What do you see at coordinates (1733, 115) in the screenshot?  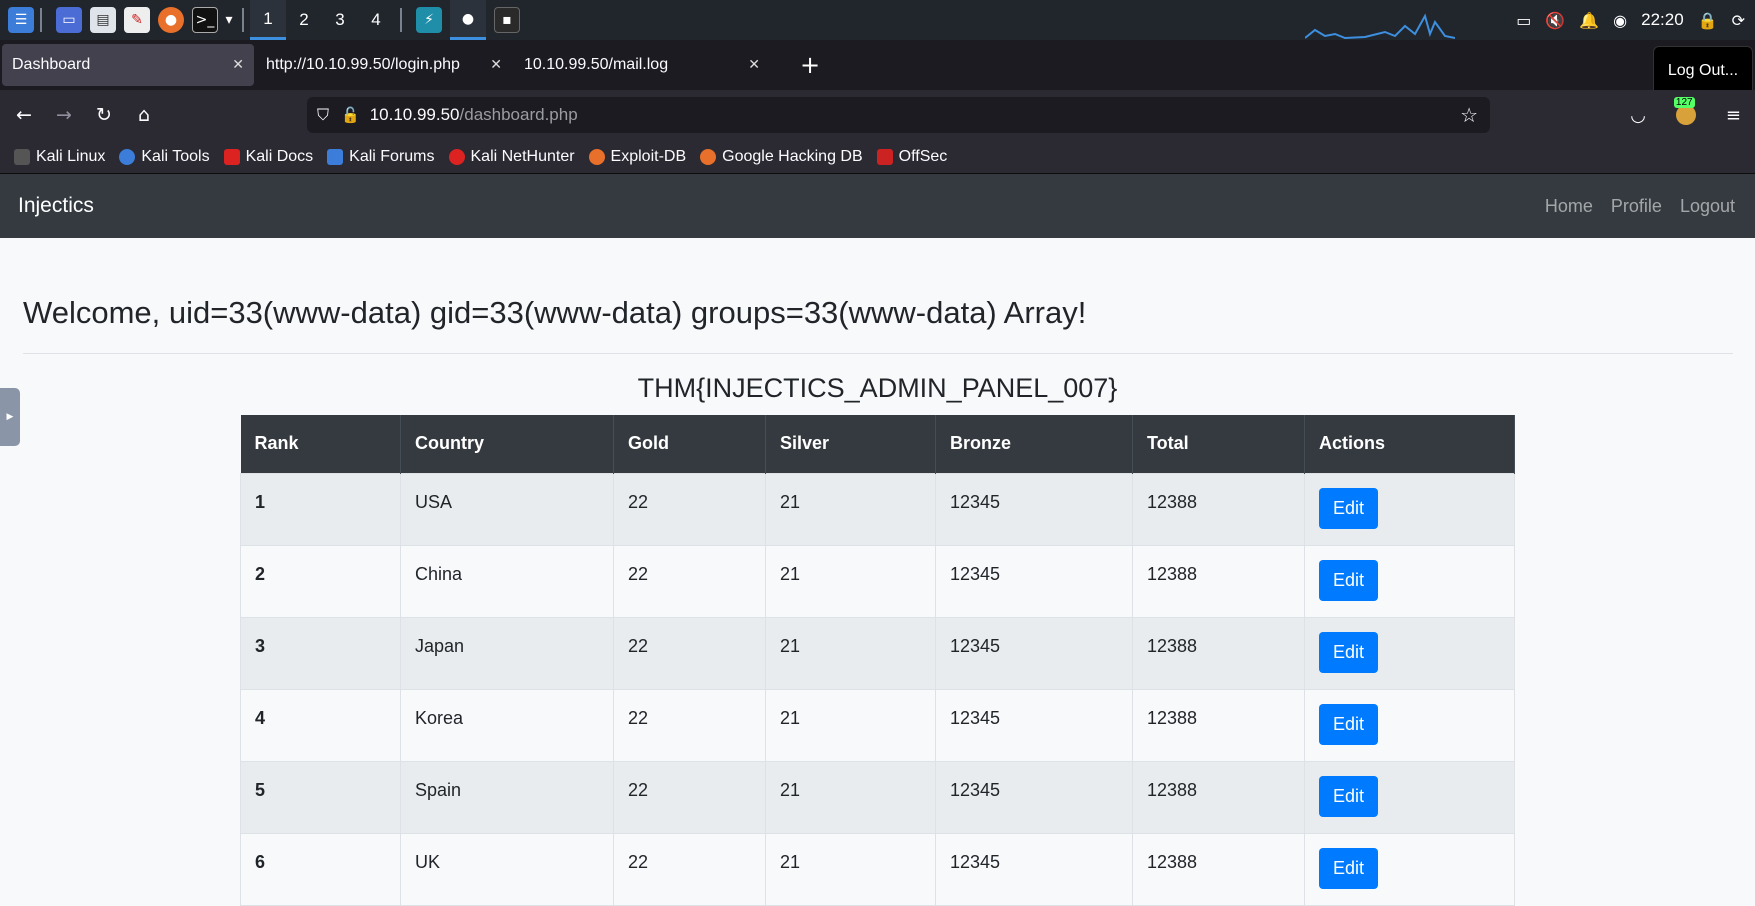 I see `menu-icon: ≡` at bounding box center [1733, 115].